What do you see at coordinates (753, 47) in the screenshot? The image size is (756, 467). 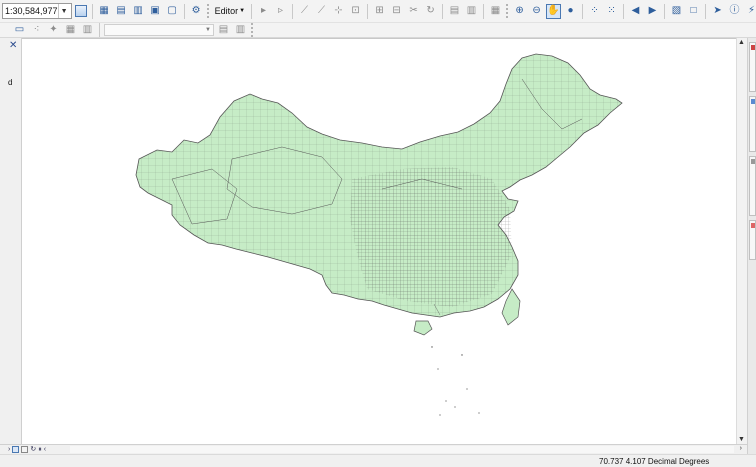 I see `catalog-icon` at bounding box center [753, 47].